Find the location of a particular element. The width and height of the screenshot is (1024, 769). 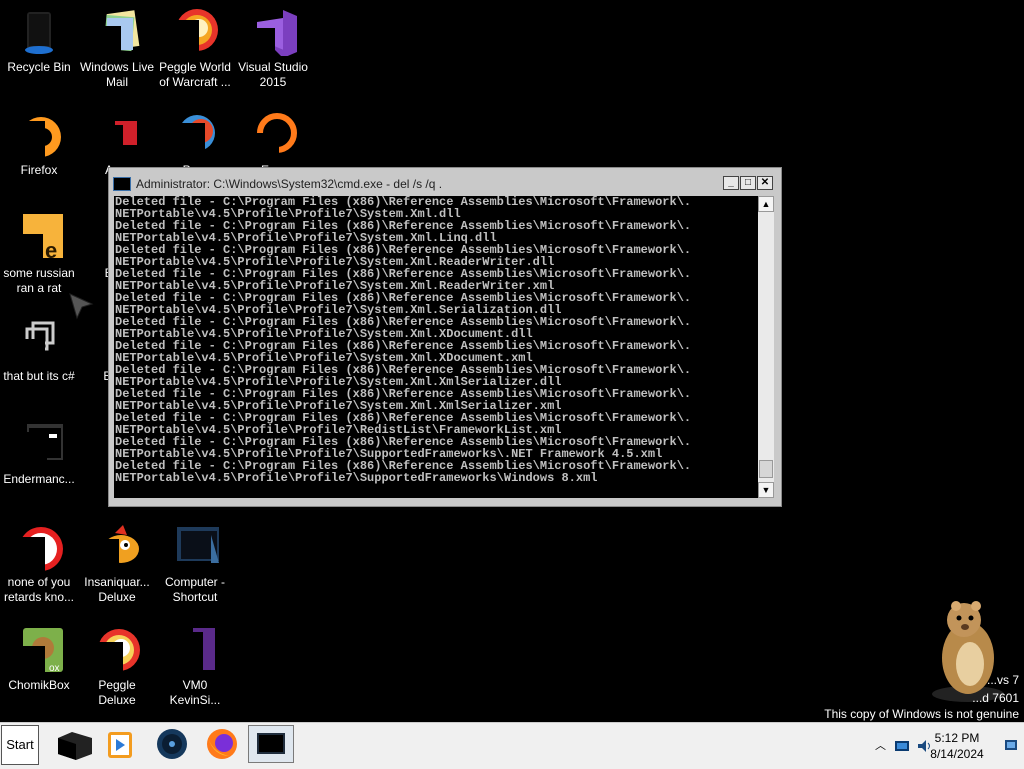

media-player-icon is located at coordinates (120, 745).